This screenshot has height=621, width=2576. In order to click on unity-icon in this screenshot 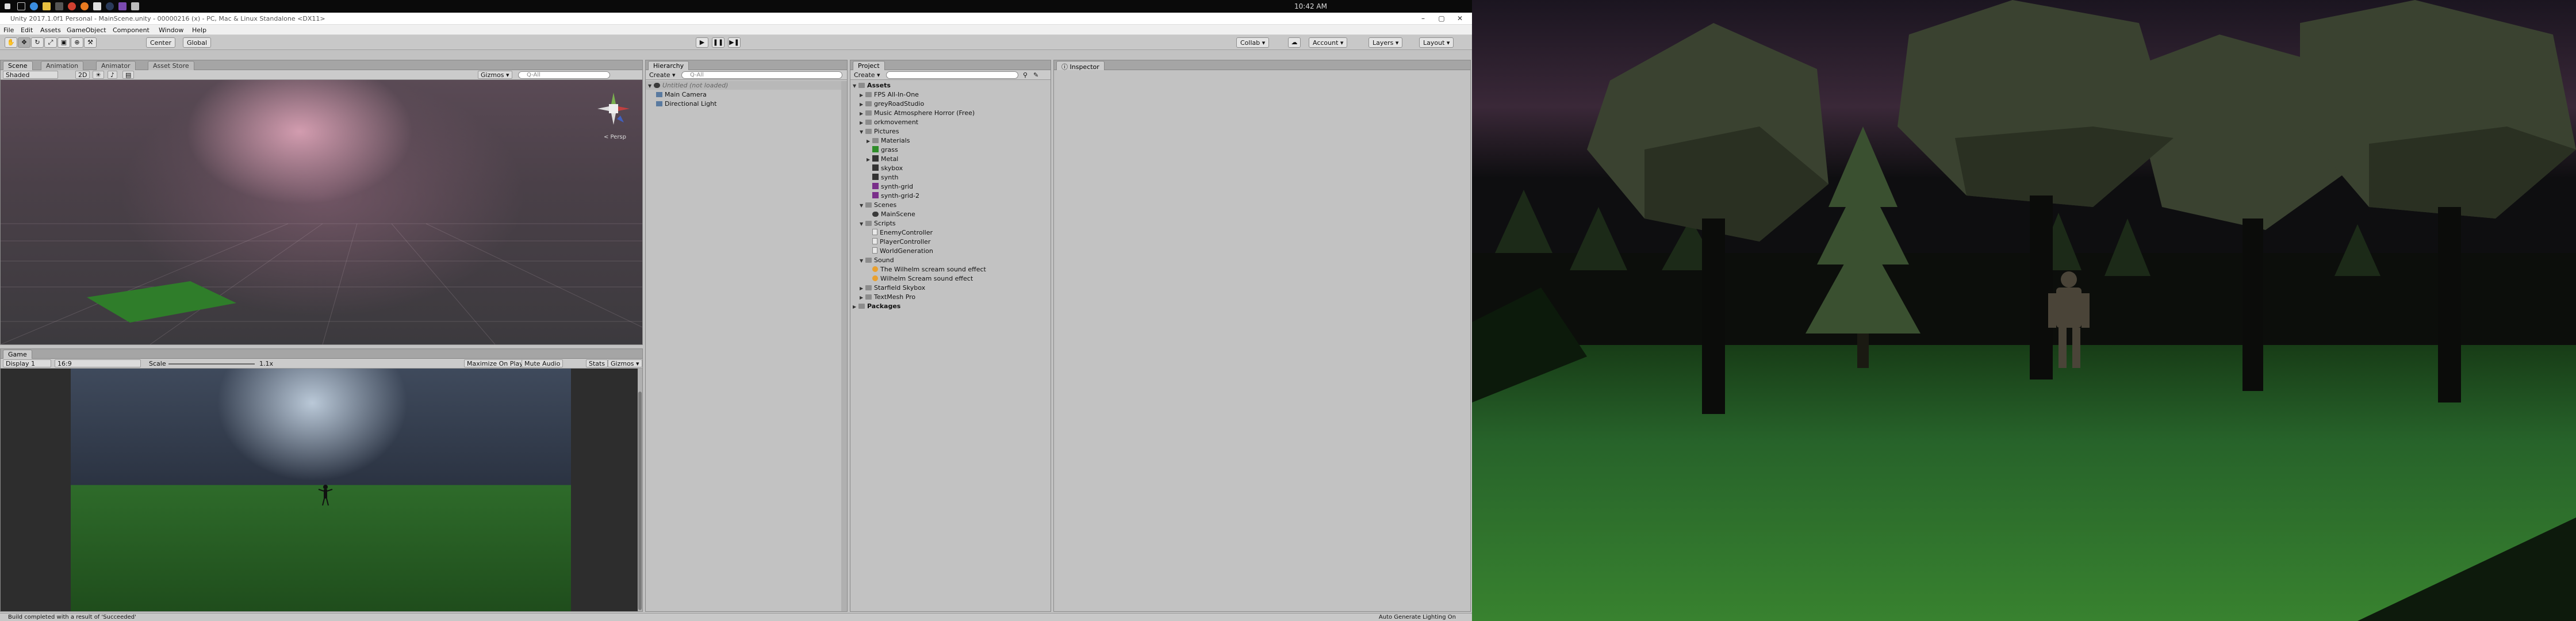, I will do `click(97, 6)`.